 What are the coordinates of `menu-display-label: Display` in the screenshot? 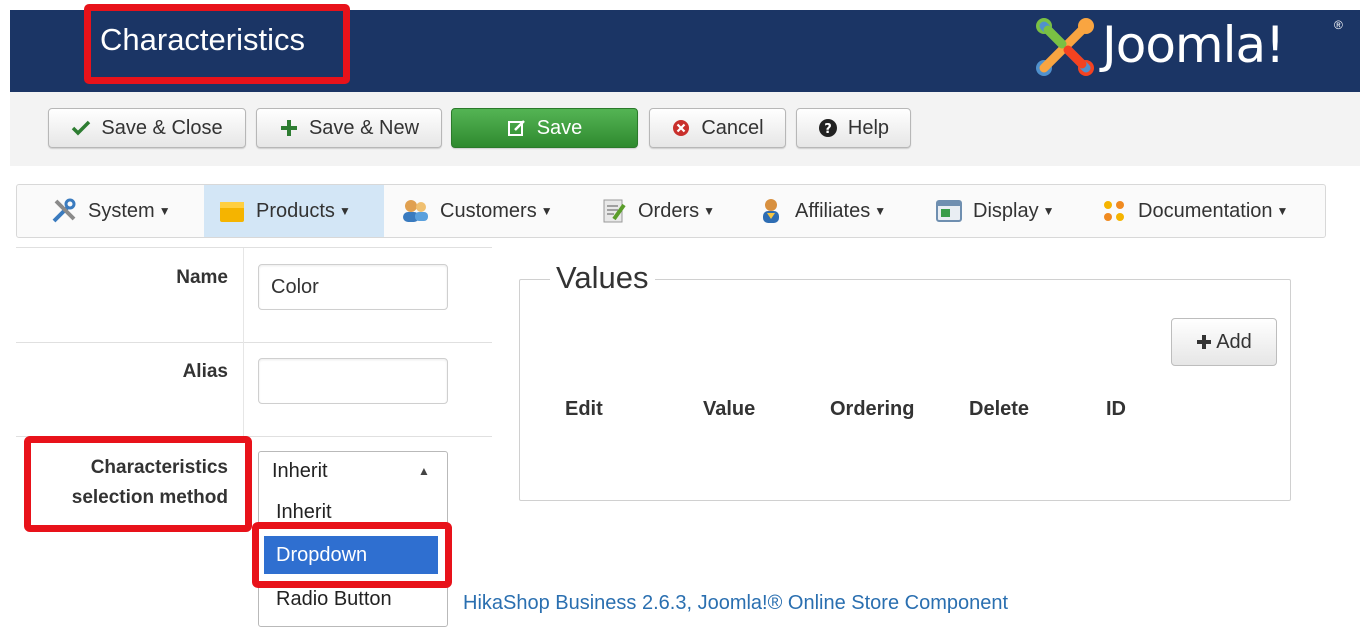 It's located at (1006, 210).